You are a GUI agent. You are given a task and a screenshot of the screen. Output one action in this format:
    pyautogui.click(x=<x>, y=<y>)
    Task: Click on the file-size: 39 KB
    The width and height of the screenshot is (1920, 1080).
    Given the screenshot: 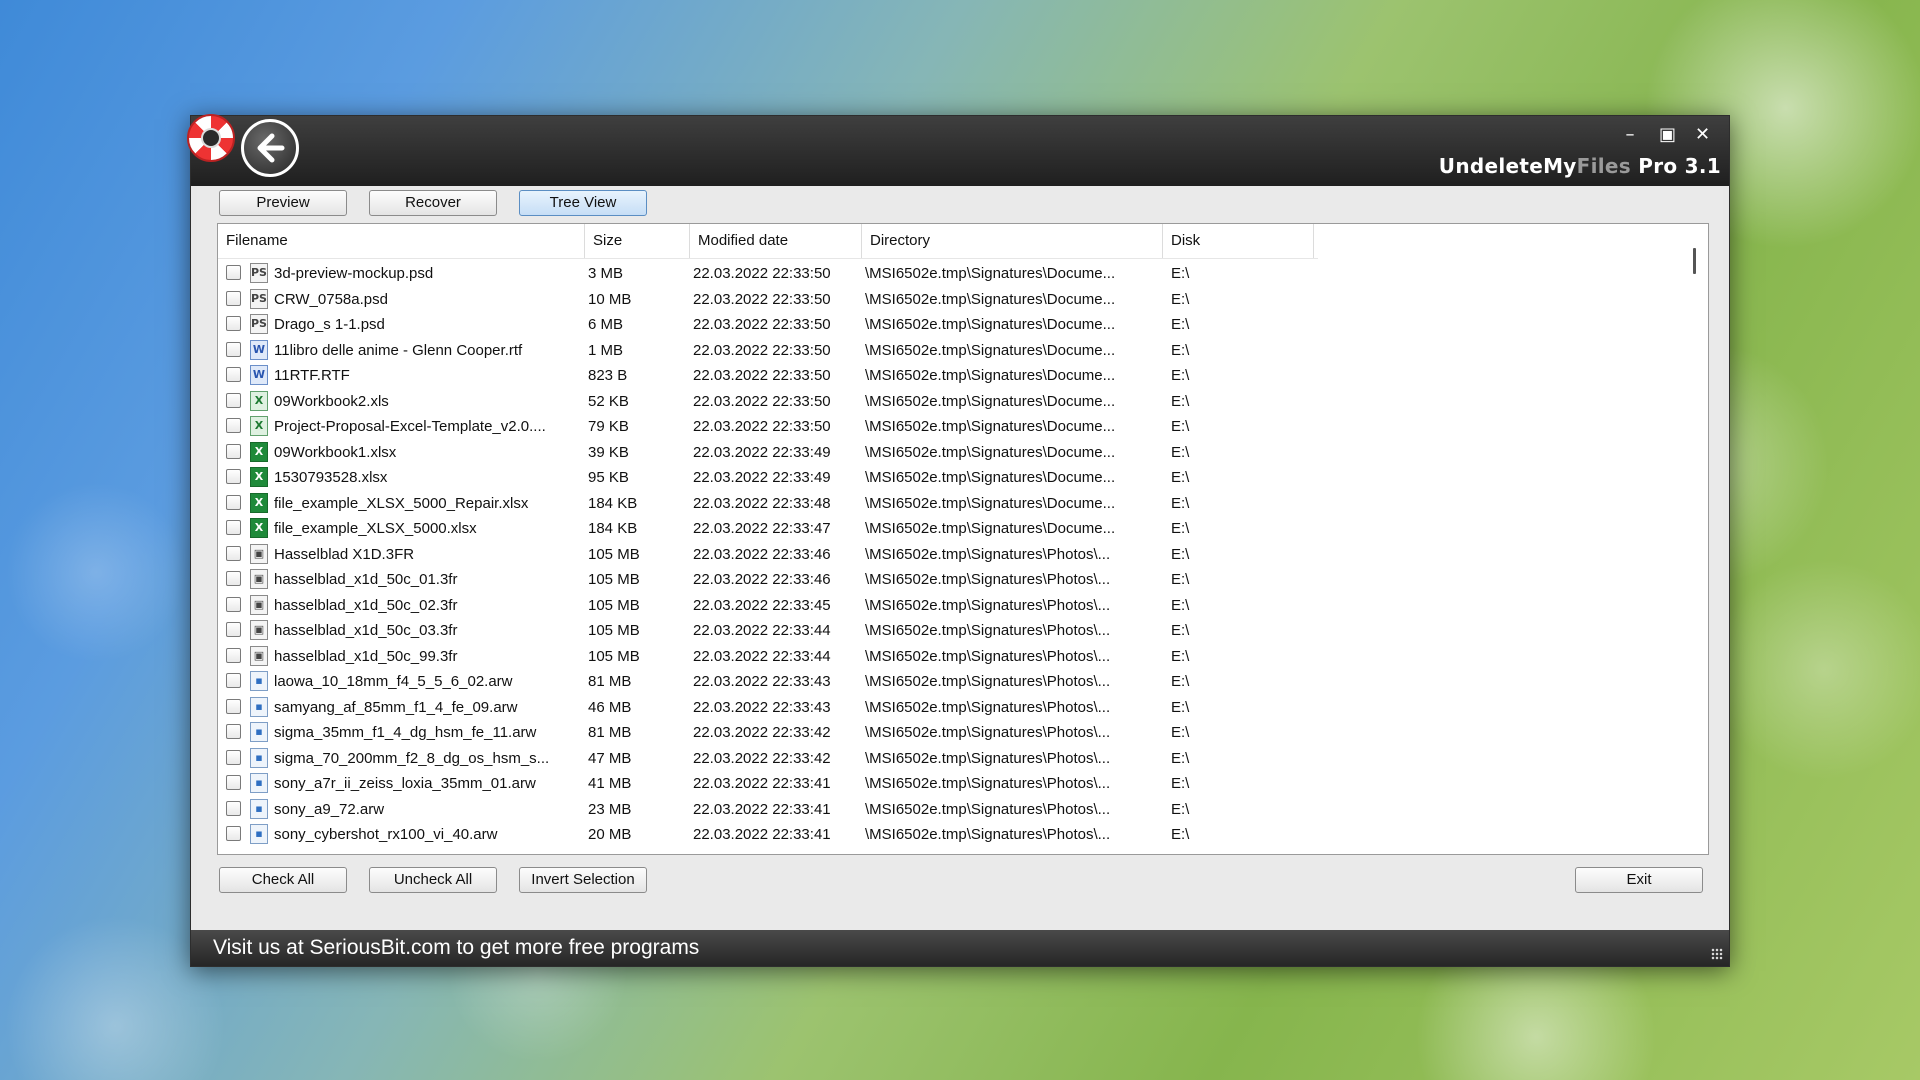 What is the action you would take?
    pyautogui.click(x=608, y=452)
    